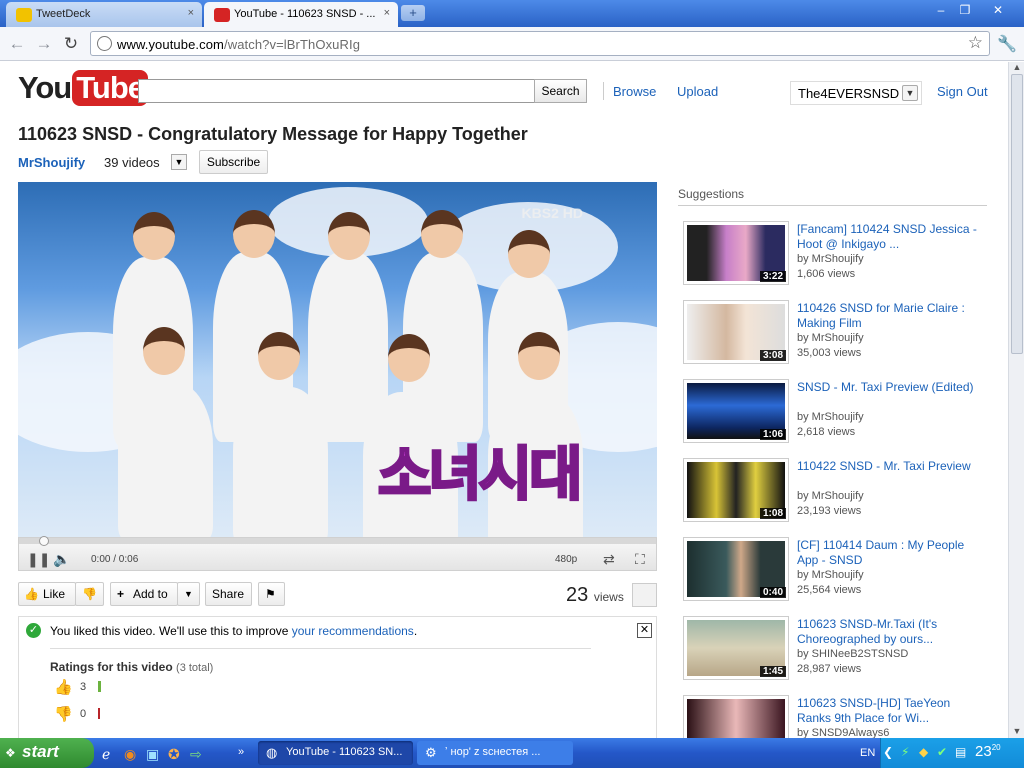  What do you see at coordinates (644, 595) in the screenshot?
I see `stats-icon` at bounding box center [644, 595].